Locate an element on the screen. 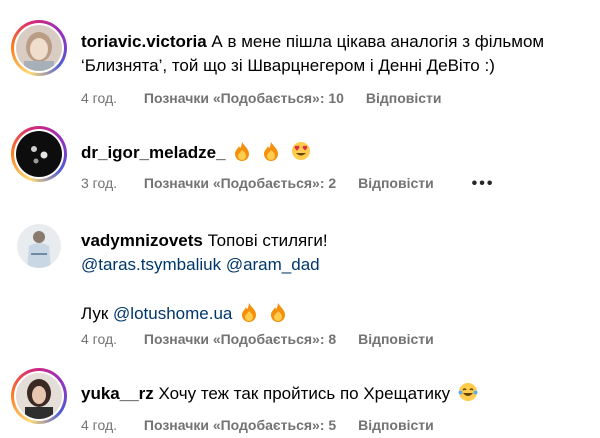 Image resolution: width=600 pixels, height=438 pixels. mention-link: @lotushome.ua is located at coordinates (172, 313).